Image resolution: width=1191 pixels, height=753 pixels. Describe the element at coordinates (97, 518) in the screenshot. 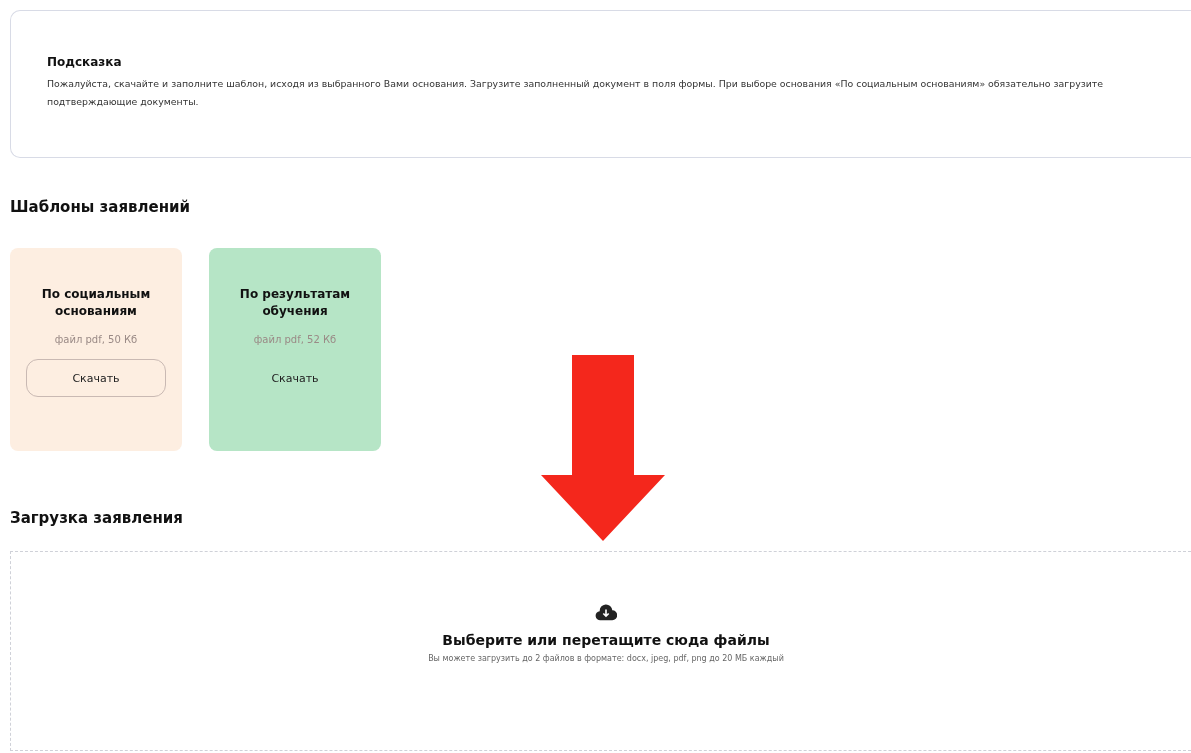

I see `section-heading: Загрузка заявления` at that location.